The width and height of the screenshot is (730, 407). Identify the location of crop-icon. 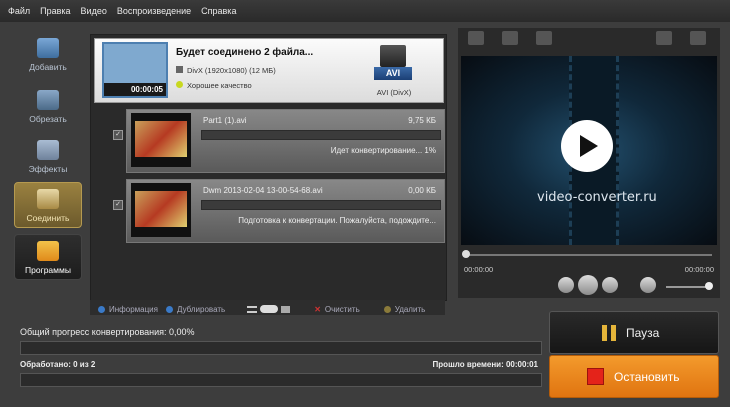
(510, 38).